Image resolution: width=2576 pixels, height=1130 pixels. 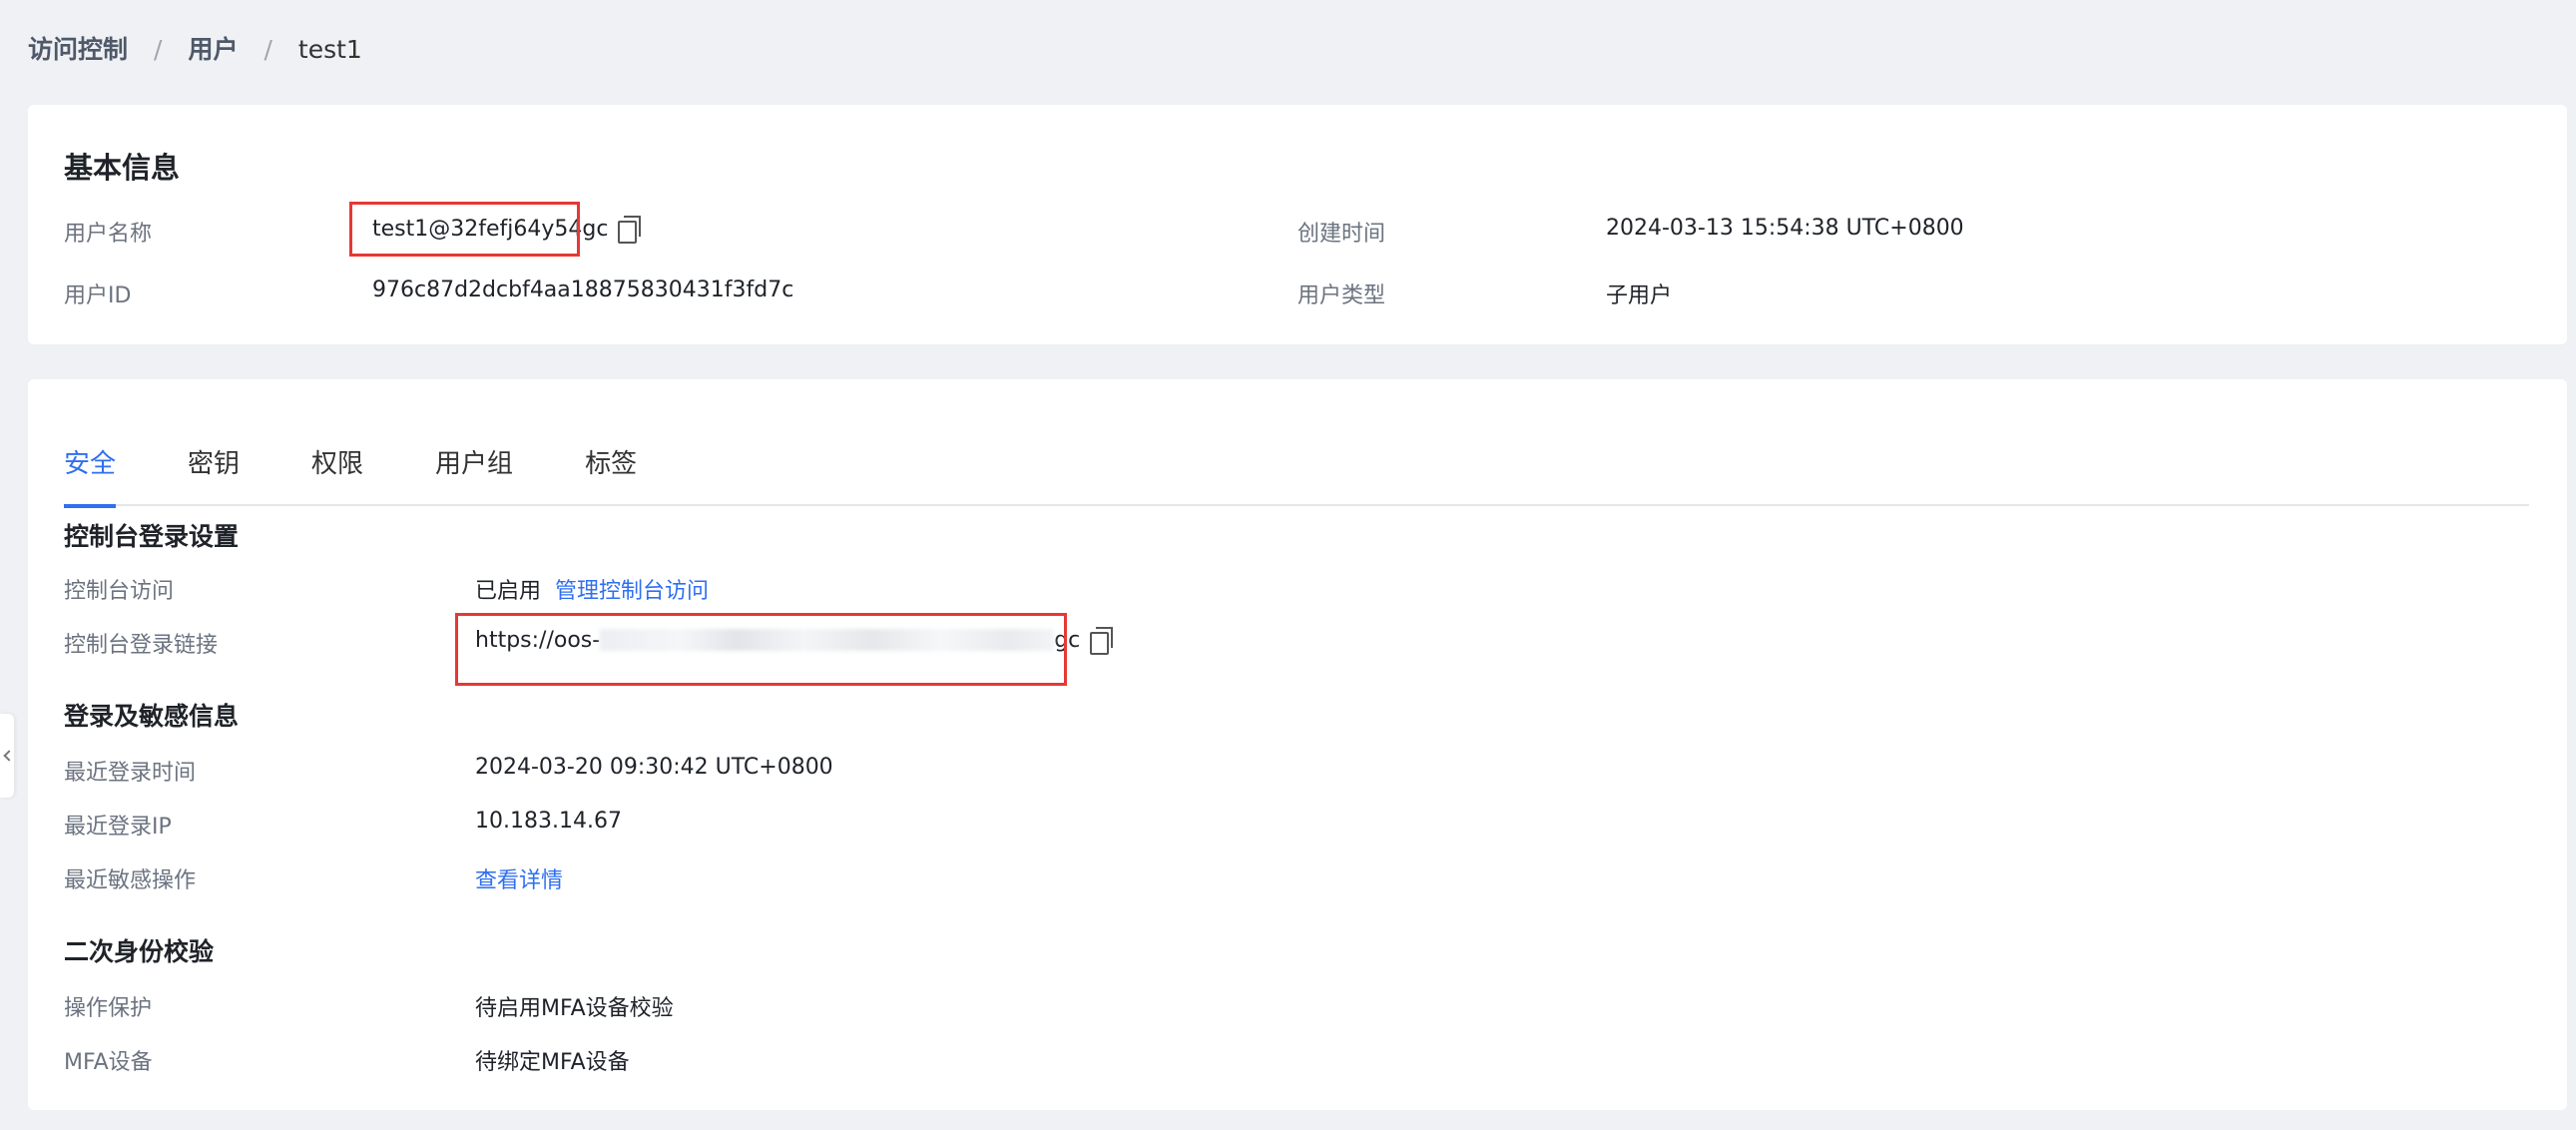 What do you see at coordinates (538, 640) in the screenshot?
I see `console-login-link-prefix: https://oos-` at bounding box center [538, 640].